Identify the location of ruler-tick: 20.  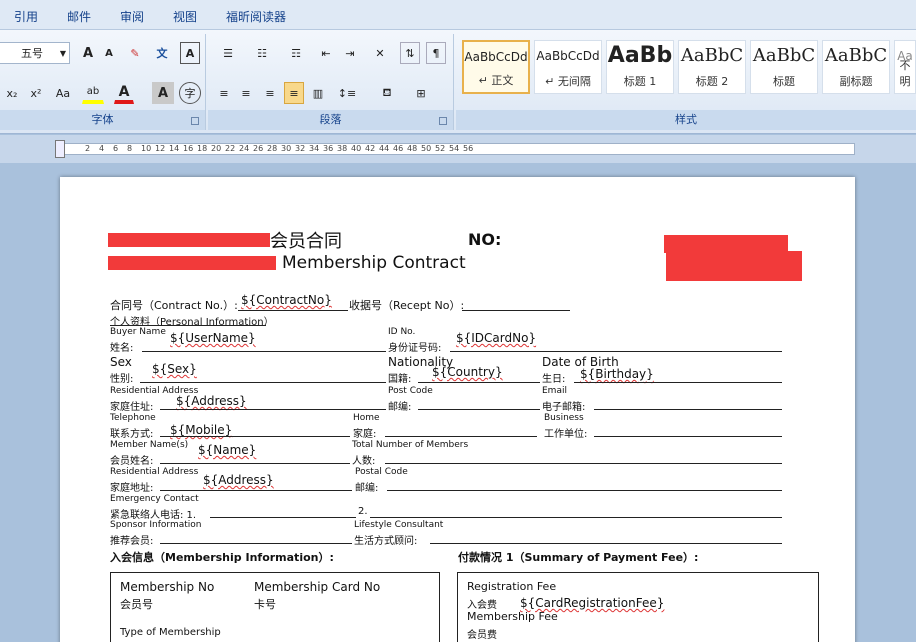
(216, 148).